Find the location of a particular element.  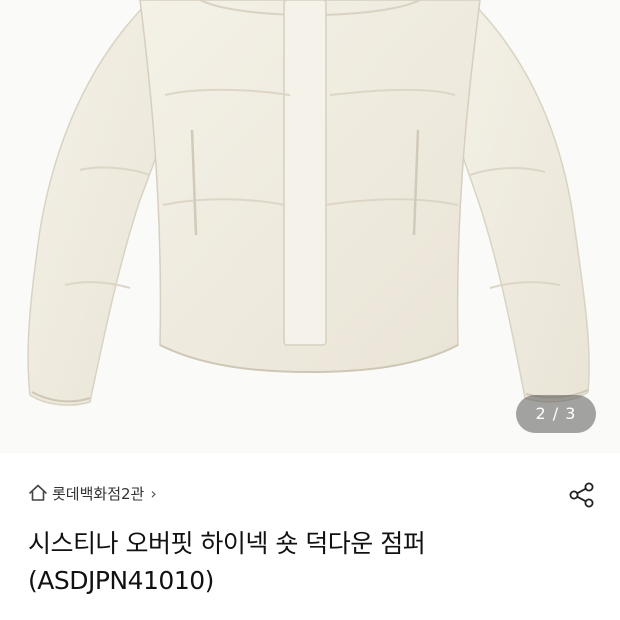

product-title: 시스티나 오버핏 하이넥 숏 덕다운 점퍼 (ASDJPN41010) is located at coordinates (298, 562).